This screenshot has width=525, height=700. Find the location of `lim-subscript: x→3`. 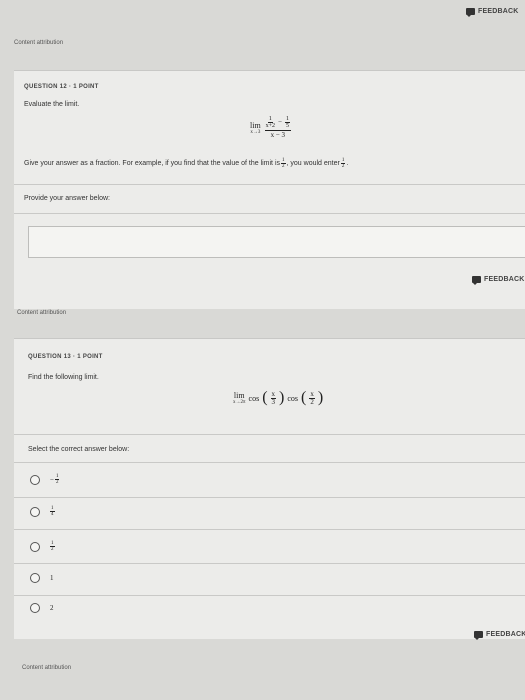

lim-subscript: x→3 is located at coordinates (255, 132).